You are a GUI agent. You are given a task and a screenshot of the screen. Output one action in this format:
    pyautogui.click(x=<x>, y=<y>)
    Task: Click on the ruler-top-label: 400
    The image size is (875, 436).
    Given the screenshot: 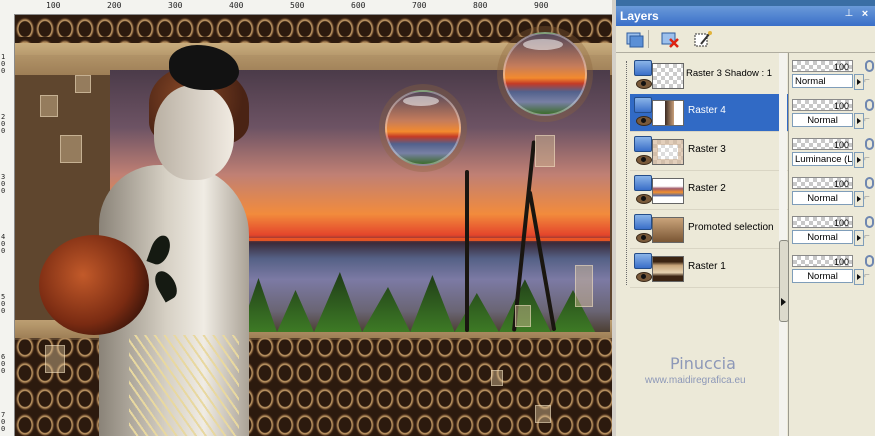 What is the action you would take?
    pyautogui.click(x=236, y=5)
    